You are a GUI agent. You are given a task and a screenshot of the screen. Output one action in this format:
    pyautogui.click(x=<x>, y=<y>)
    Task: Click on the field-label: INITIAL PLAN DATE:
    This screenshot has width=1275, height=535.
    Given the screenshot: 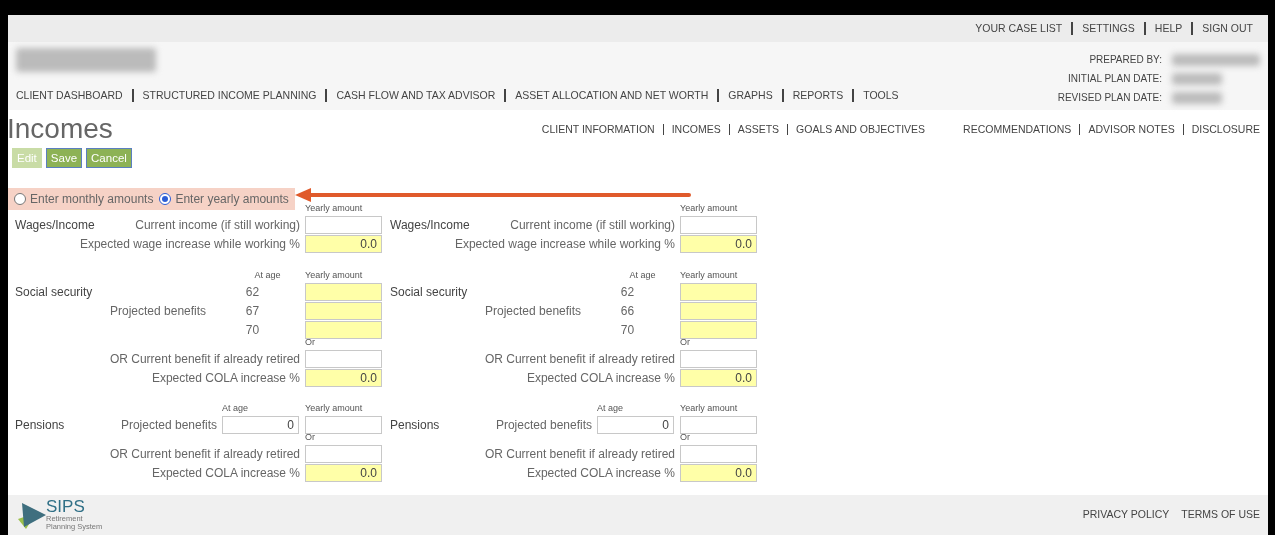 What is the action you would take?
    pyautogui.click(x=1115, y=79)
    